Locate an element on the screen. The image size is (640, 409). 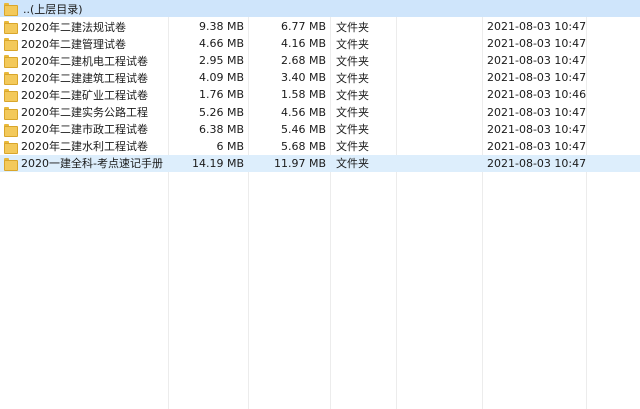
packed-size: 4.56 MB is located at coordinates (303, 112).